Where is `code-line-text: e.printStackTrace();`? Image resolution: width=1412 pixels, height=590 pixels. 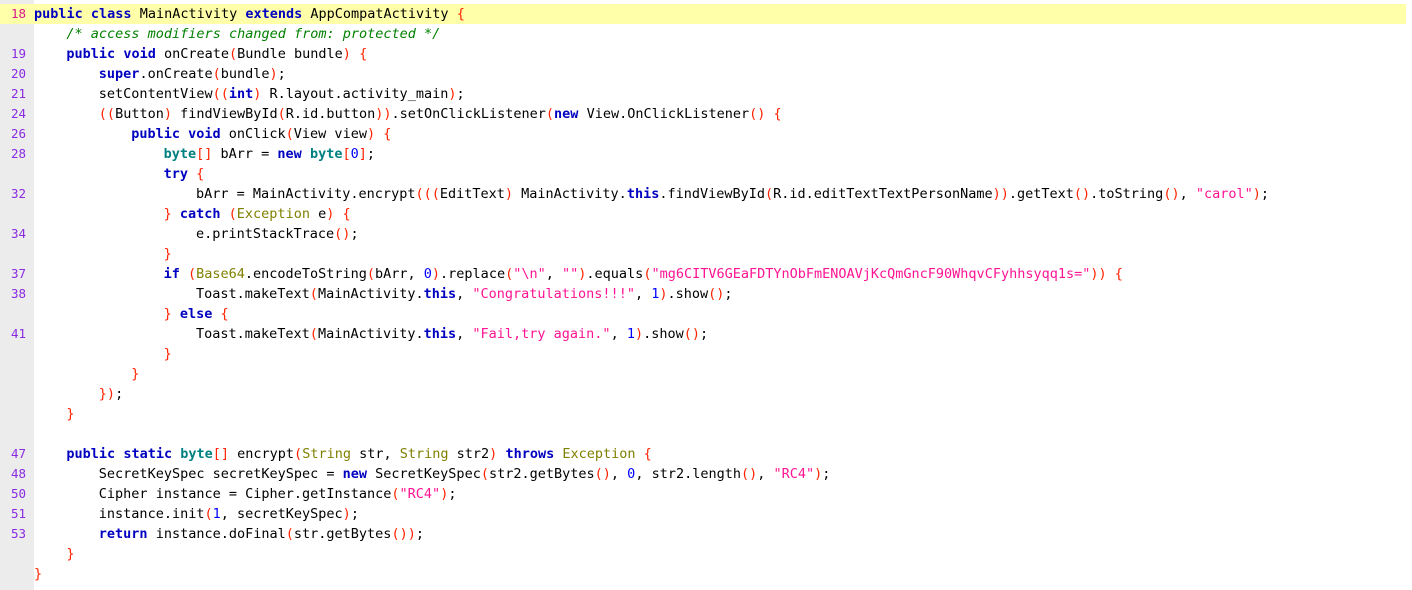 code-line-text: e.printStackTrace(); is located at coordinates (196, 234).